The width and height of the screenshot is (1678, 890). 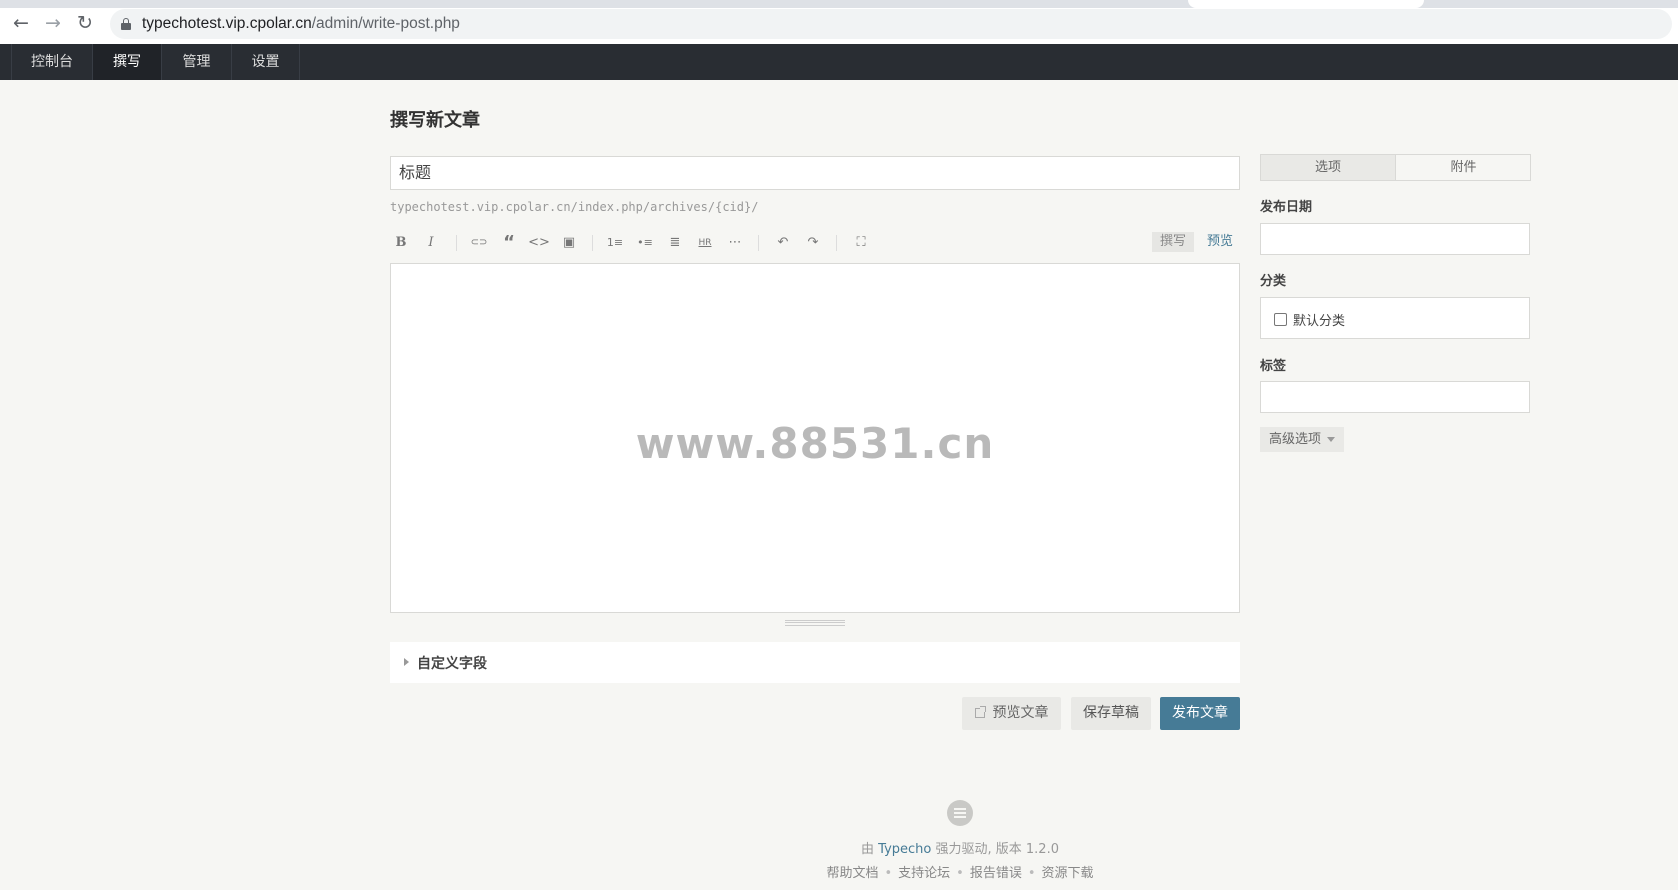 I want to click on save-draft-button: 保存草稿, so click(x=1111, y=713).